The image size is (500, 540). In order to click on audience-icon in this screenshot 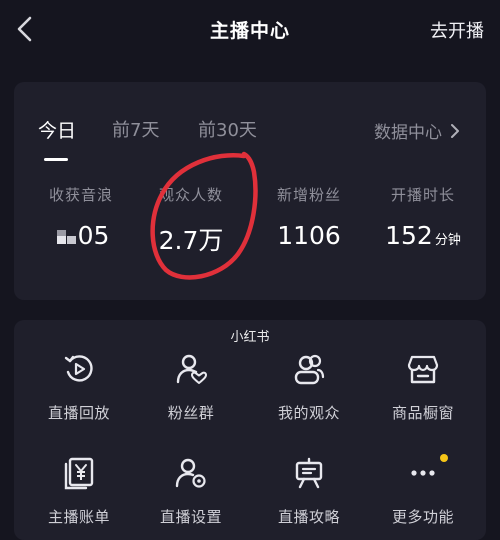, I will do `click(309, 369)`.